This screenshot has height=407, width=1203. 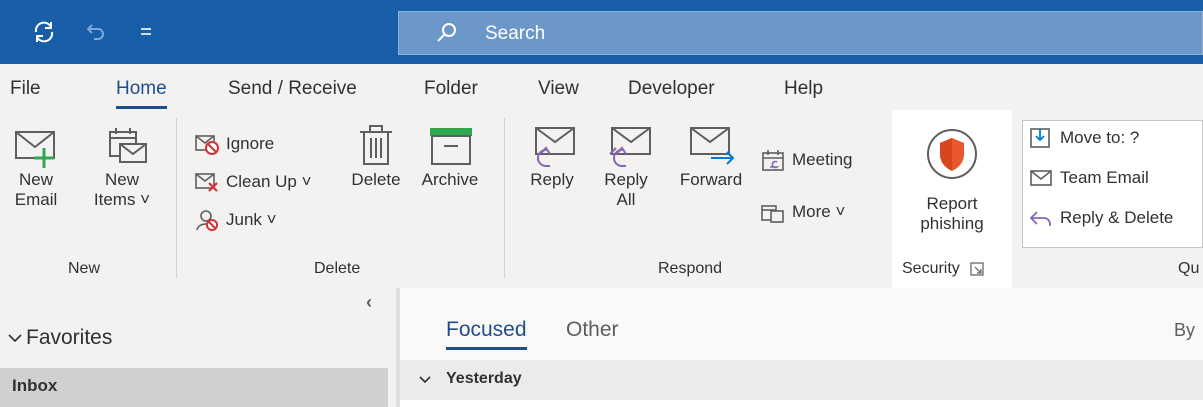 I want to click on reply-all-icon, so click(x=630, y=147).